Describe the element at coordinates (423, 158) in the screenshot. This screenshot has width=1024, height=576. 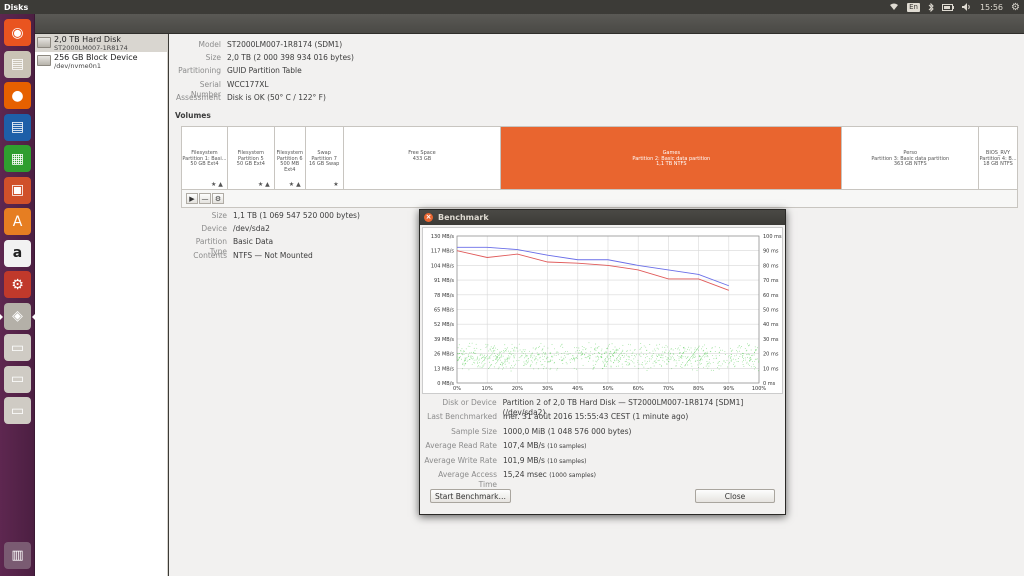
I see `volume-segment-free-space: Free Space 433 GB` at that location.